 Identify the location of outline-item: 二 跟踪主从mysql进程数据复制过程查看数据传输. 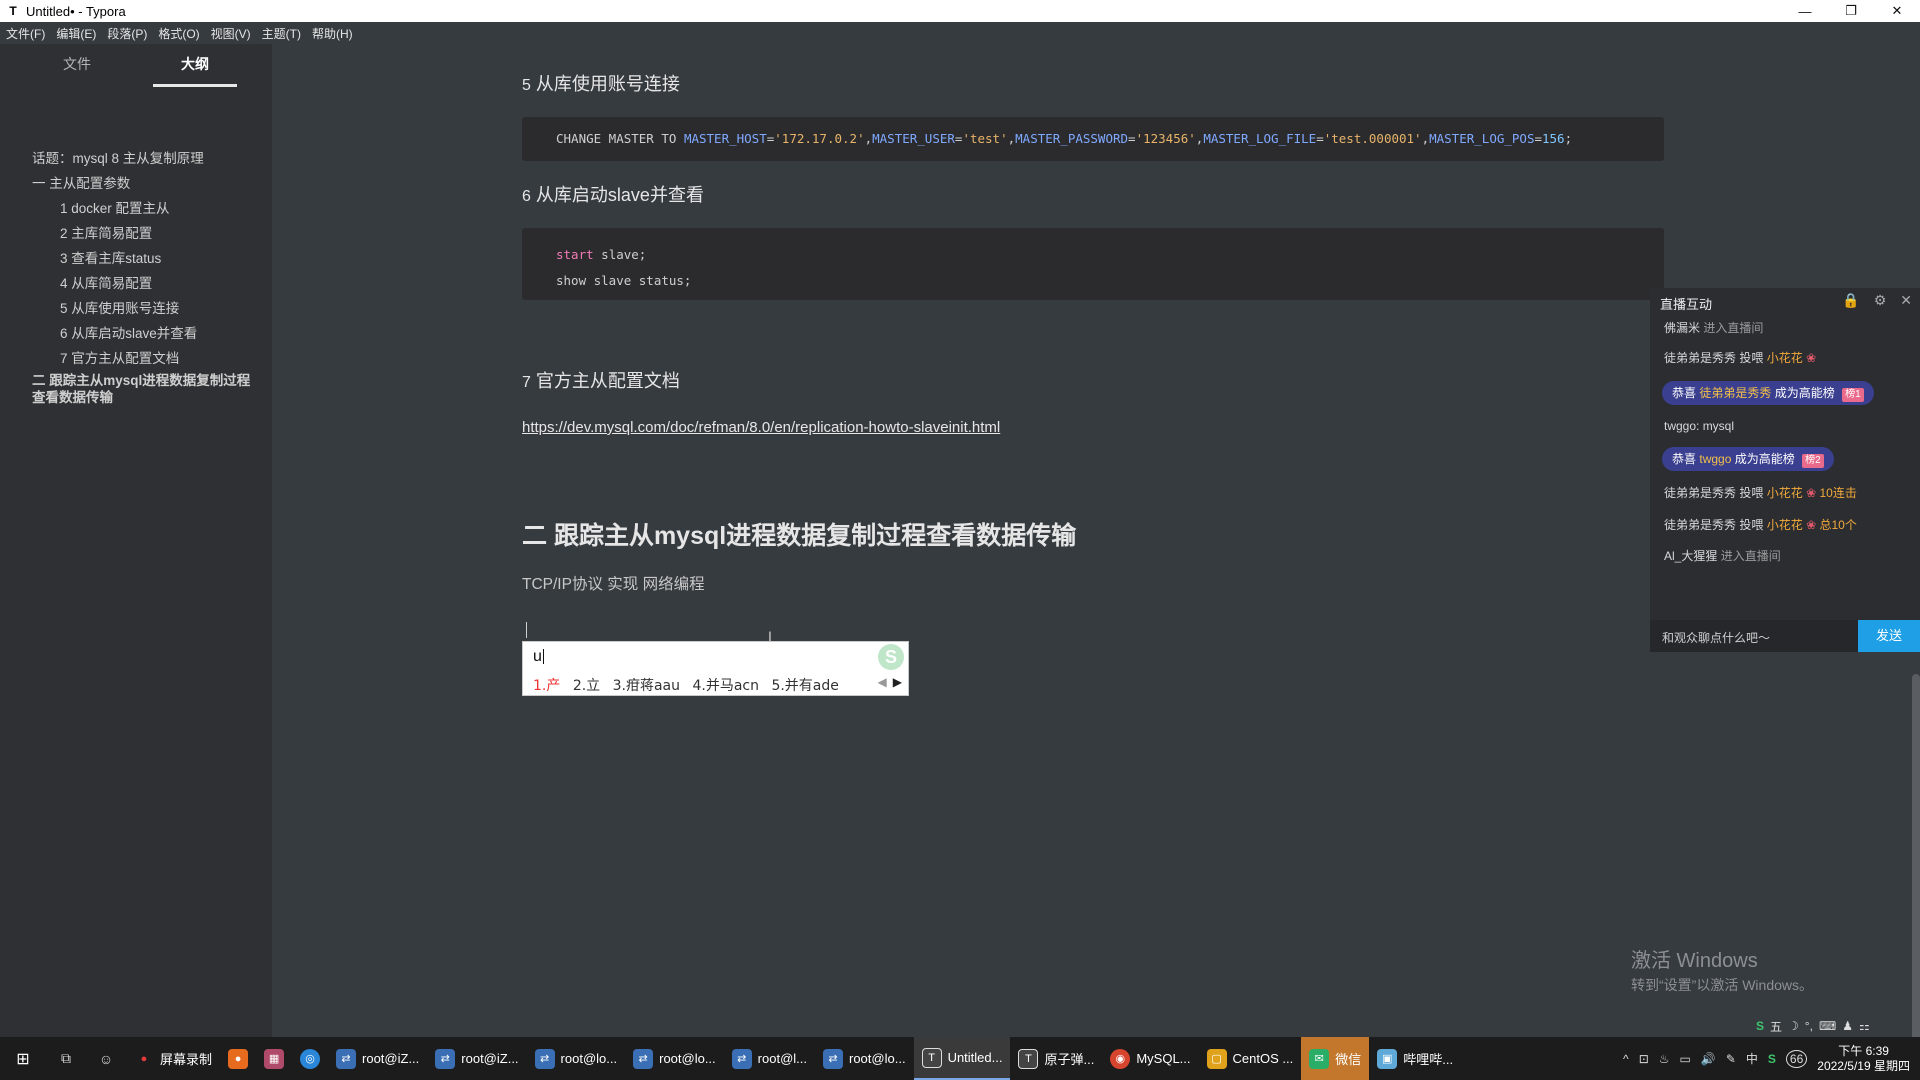
(142, 389).